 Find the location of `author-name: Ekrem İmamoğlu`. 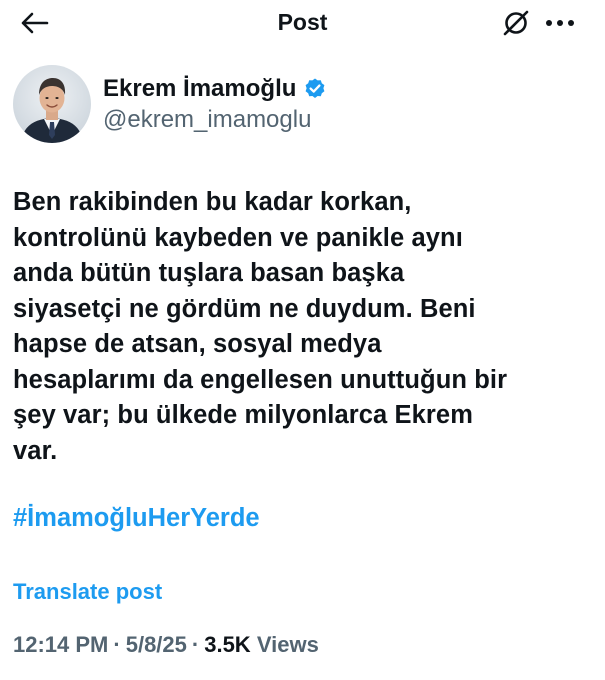

author-name: Ekrem İmamoğlu is located at coordinates (199, 89).